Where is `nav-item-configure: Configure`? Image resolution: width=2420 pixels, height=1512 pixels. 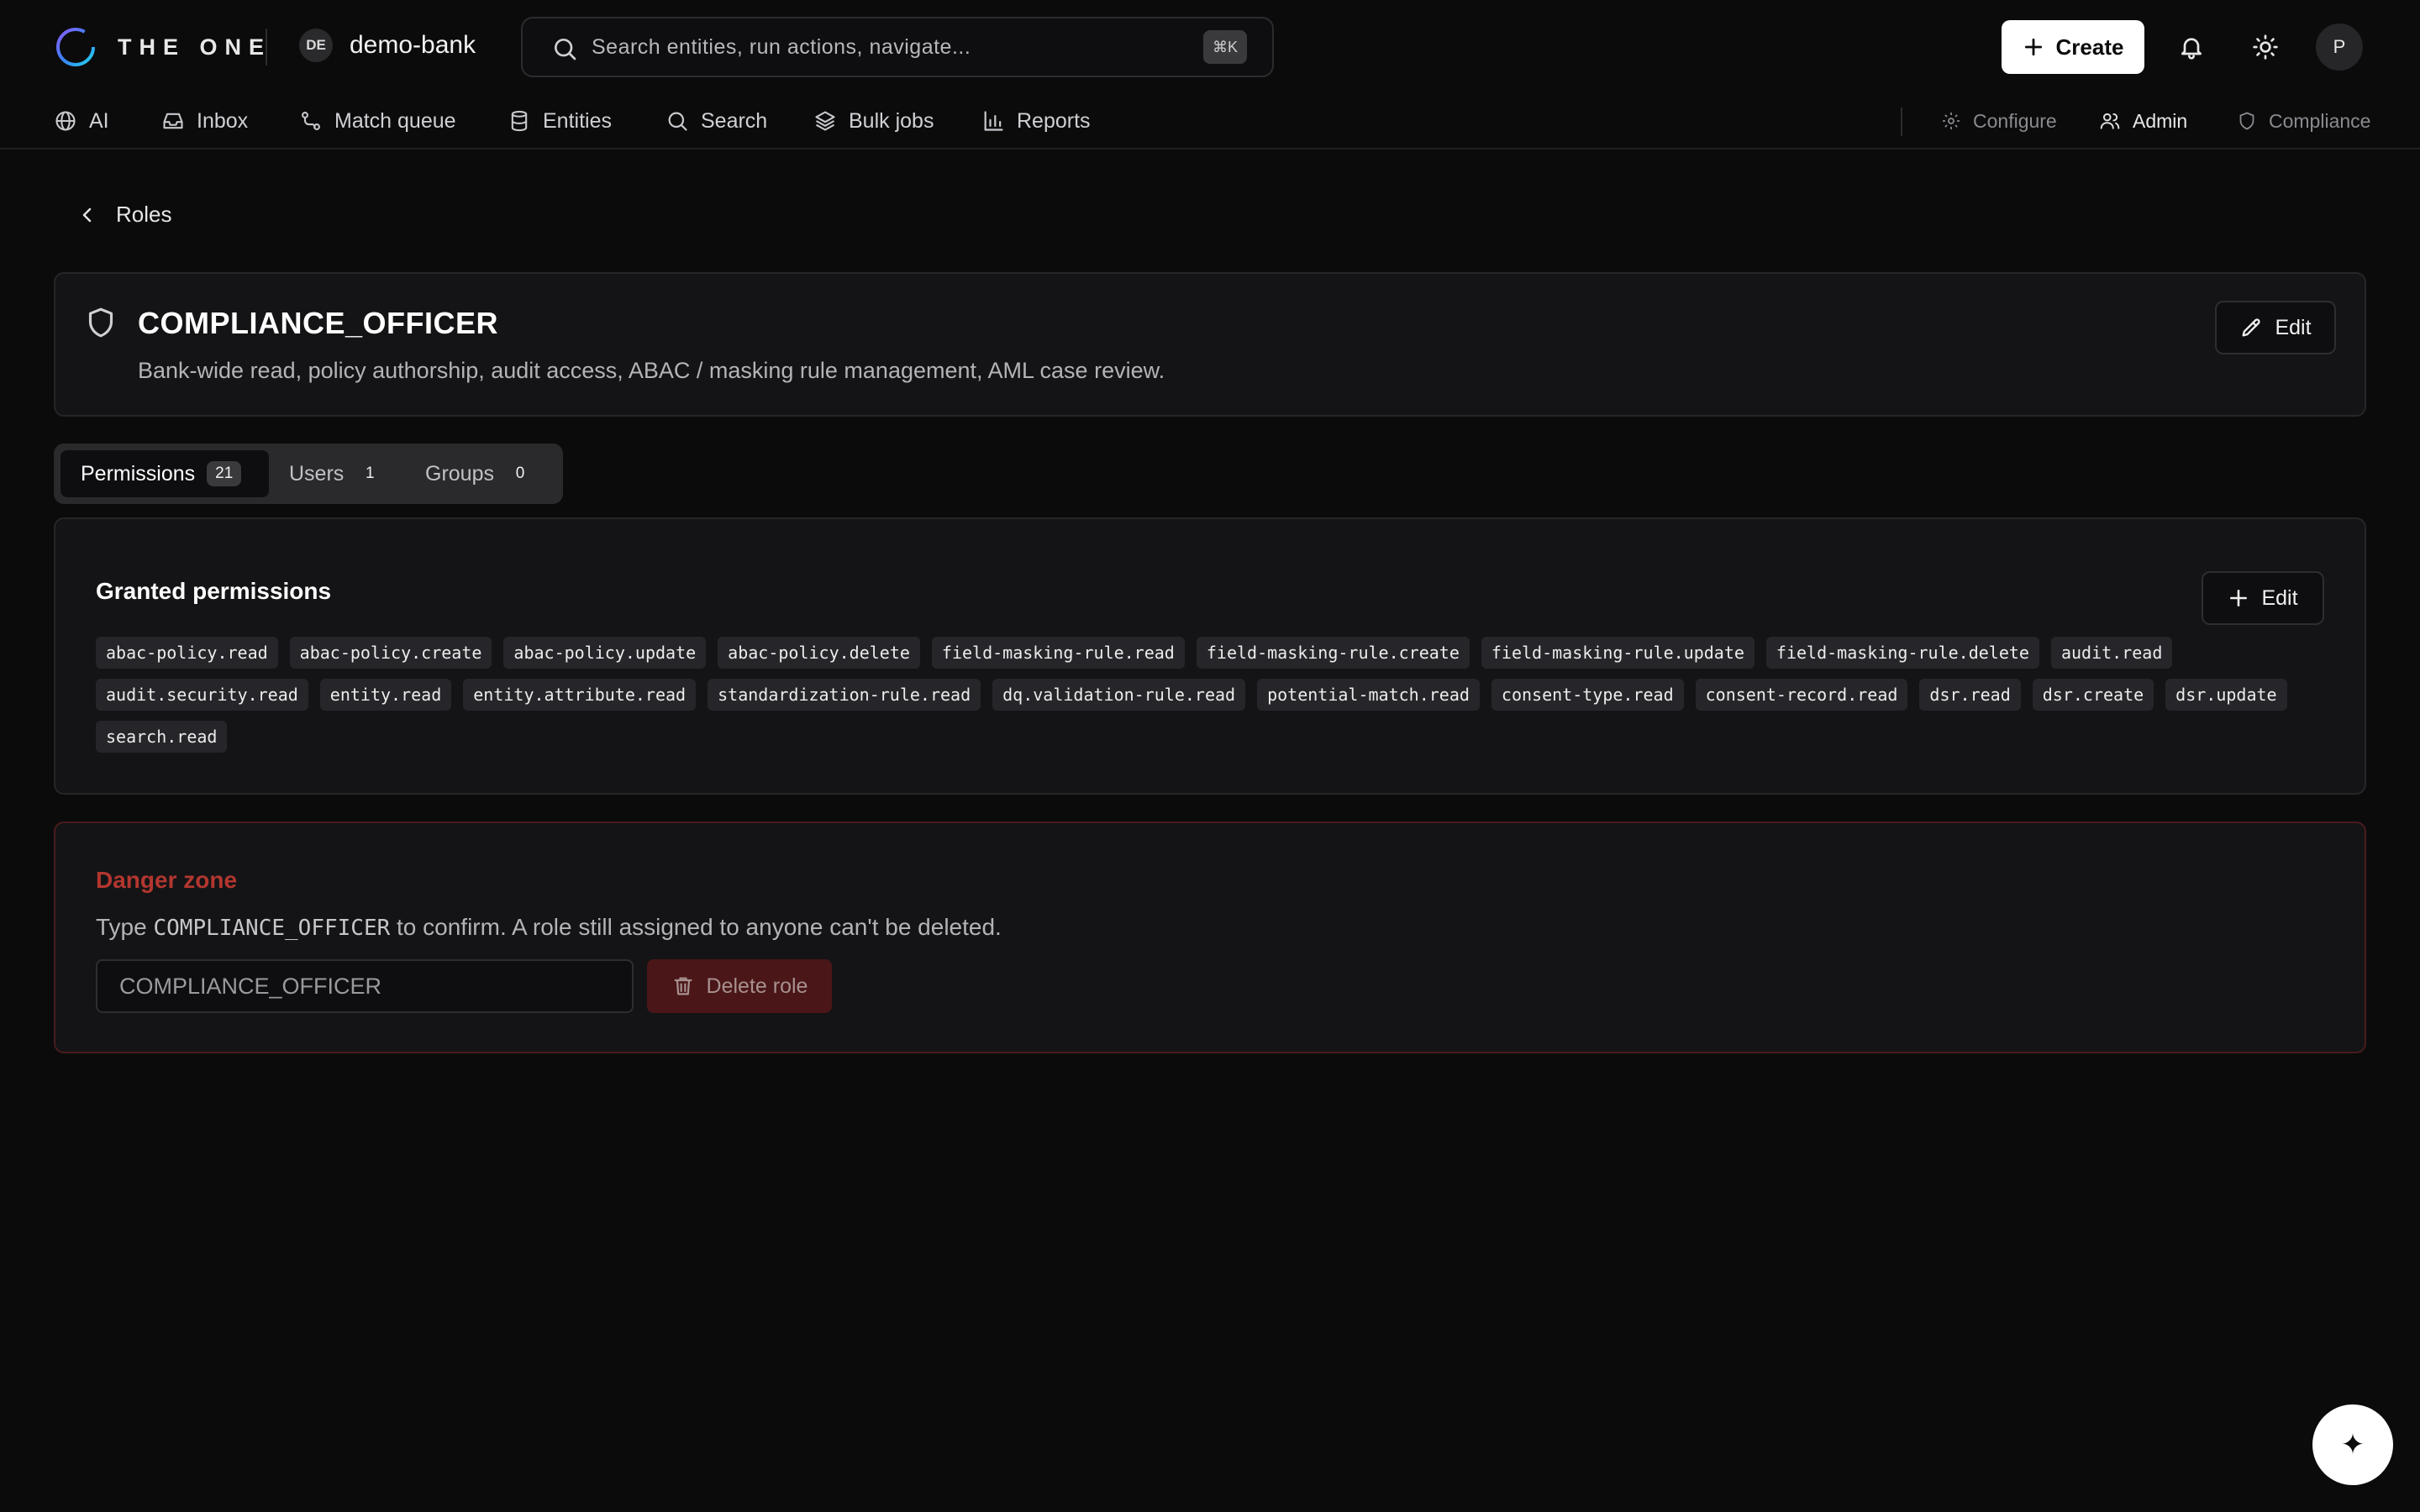
nav-item-configure: Configure is located at coordinates (1999, 121).